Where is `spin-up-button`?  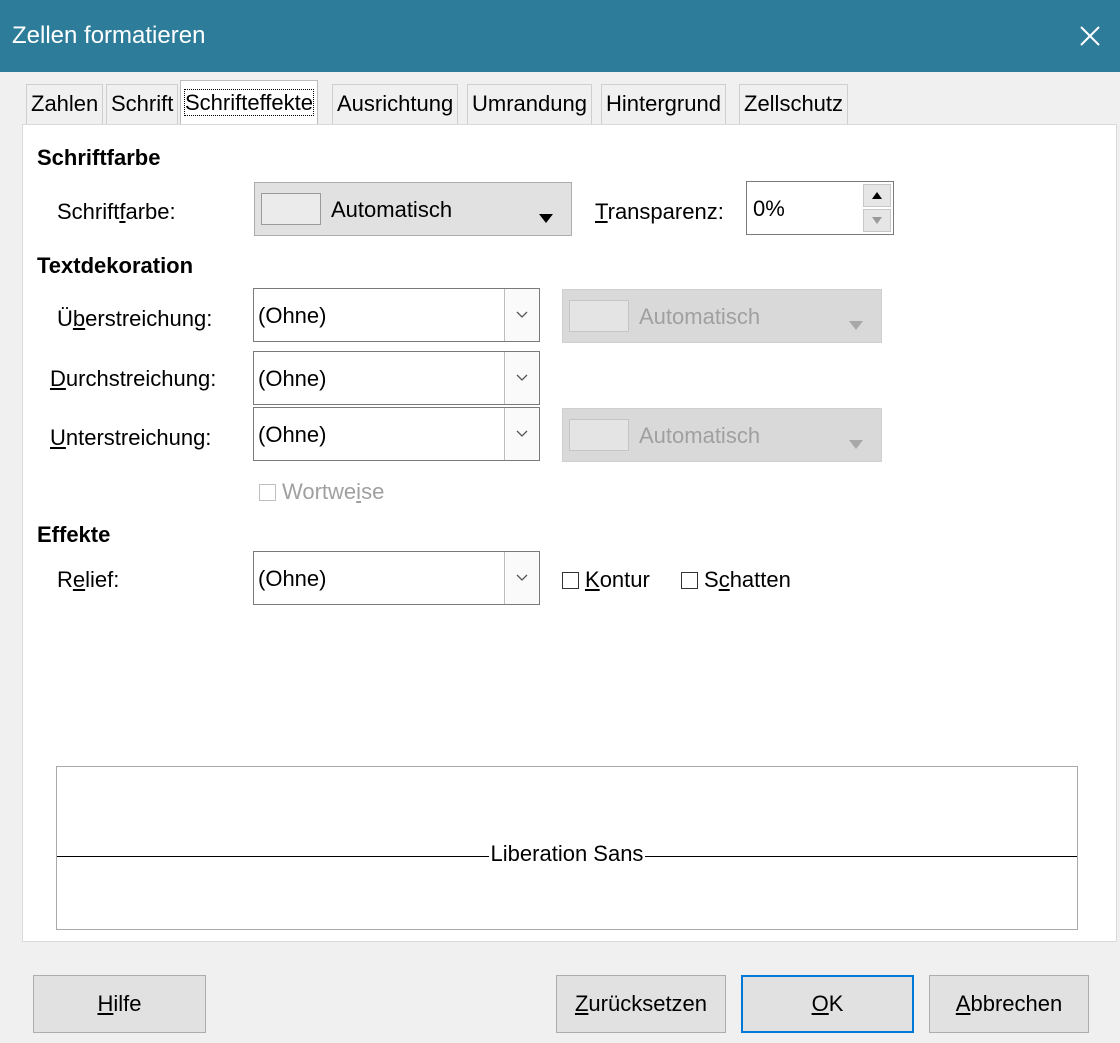
spin-up-button is located at coordinates (877, 195).